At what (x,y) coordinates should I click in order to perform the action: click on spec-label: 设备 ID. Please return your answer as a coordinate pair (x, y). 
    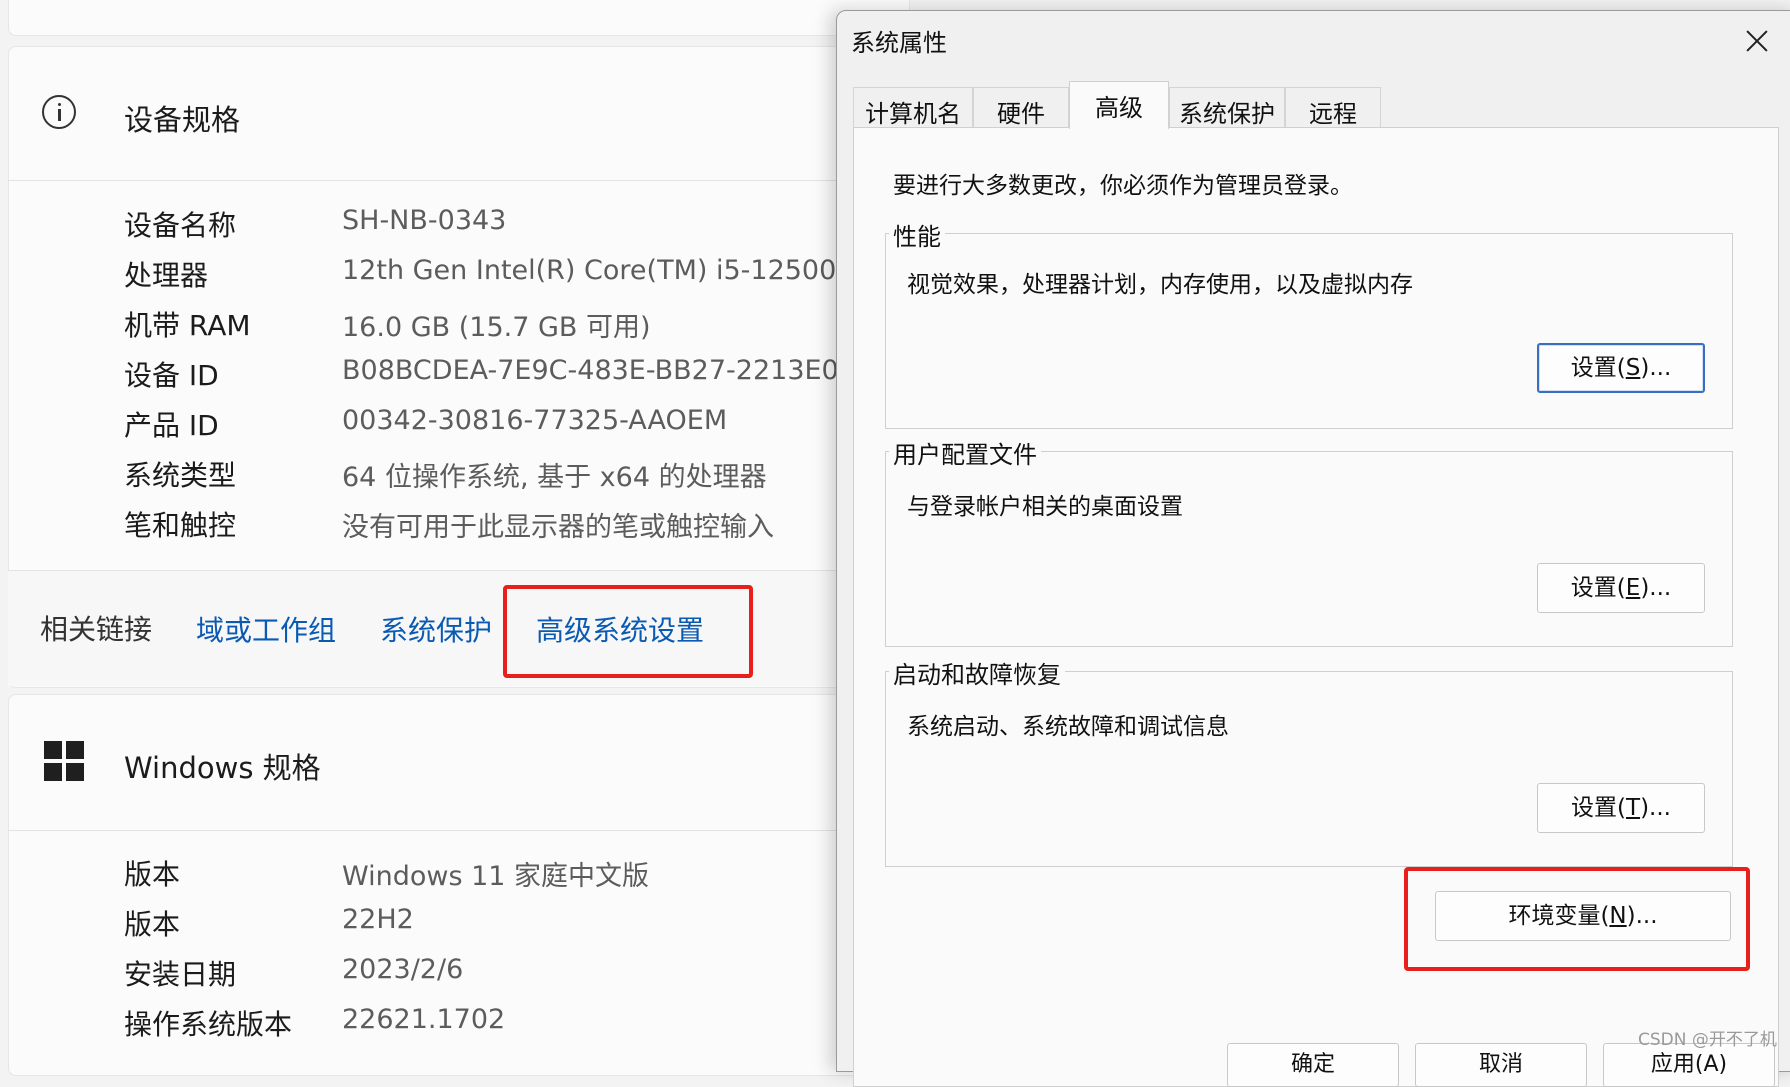
    Looking at the image, I should click on (171, 375).